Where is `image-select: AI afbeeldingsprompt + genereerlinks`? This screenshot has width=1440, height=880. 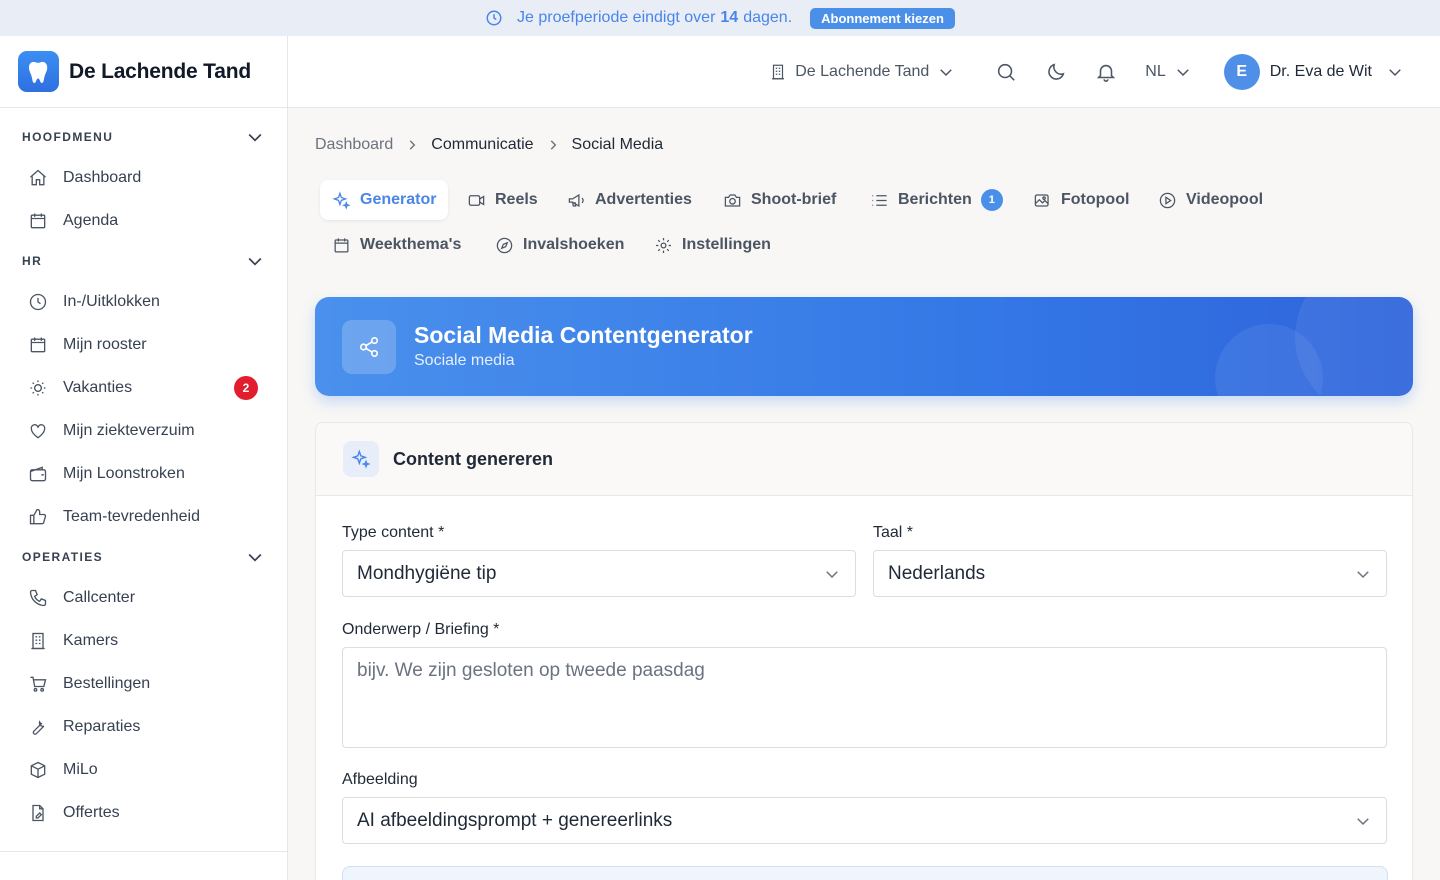 image-select: AI afbeeldingsprompt + genereerlinks is located at coordinates (864, 820).